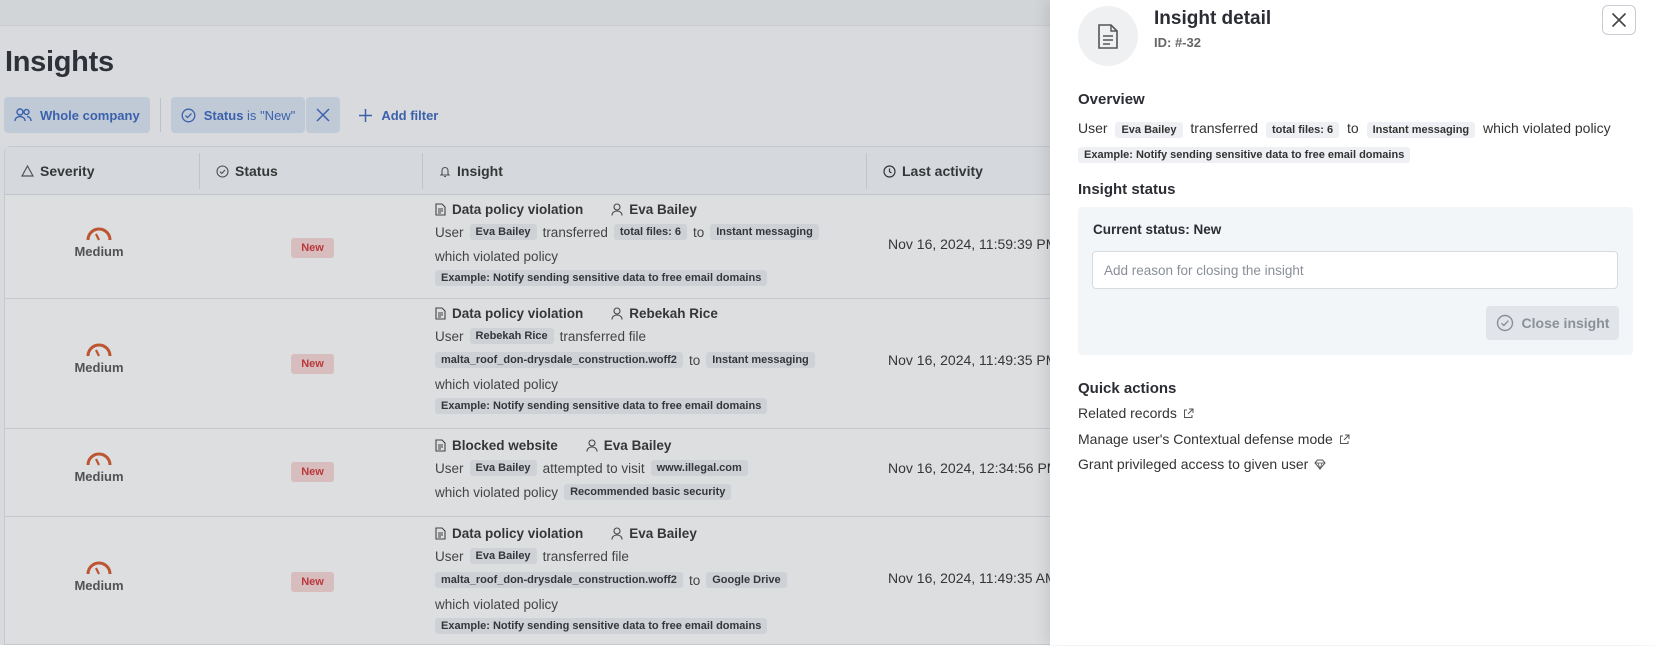 The width and height of the screenshot is (1657, 646). I want to click on files-tag: total files: 6, so click(1302, 130).